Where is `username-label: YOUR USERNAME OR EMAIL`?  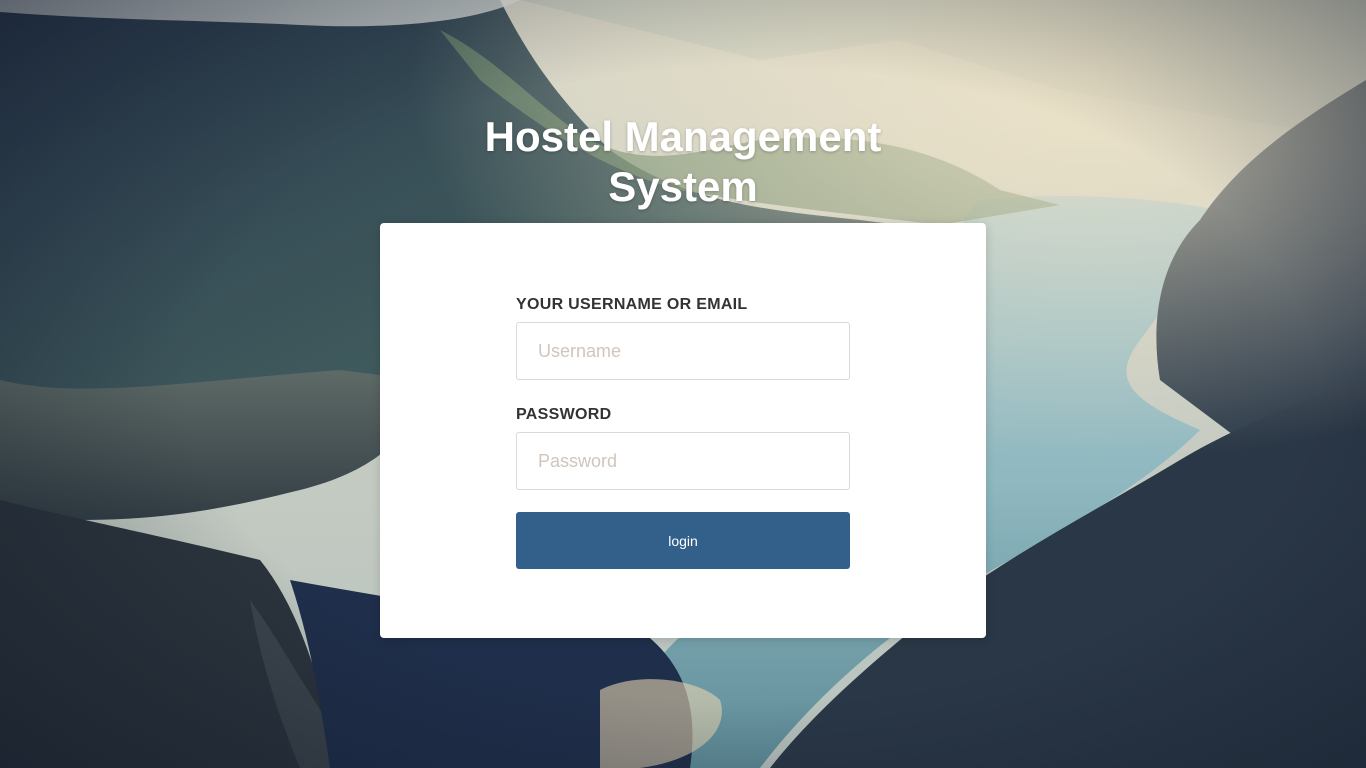
username-label: YOUR USERNAME OR EMAIL is located at coordinates (632, 304).